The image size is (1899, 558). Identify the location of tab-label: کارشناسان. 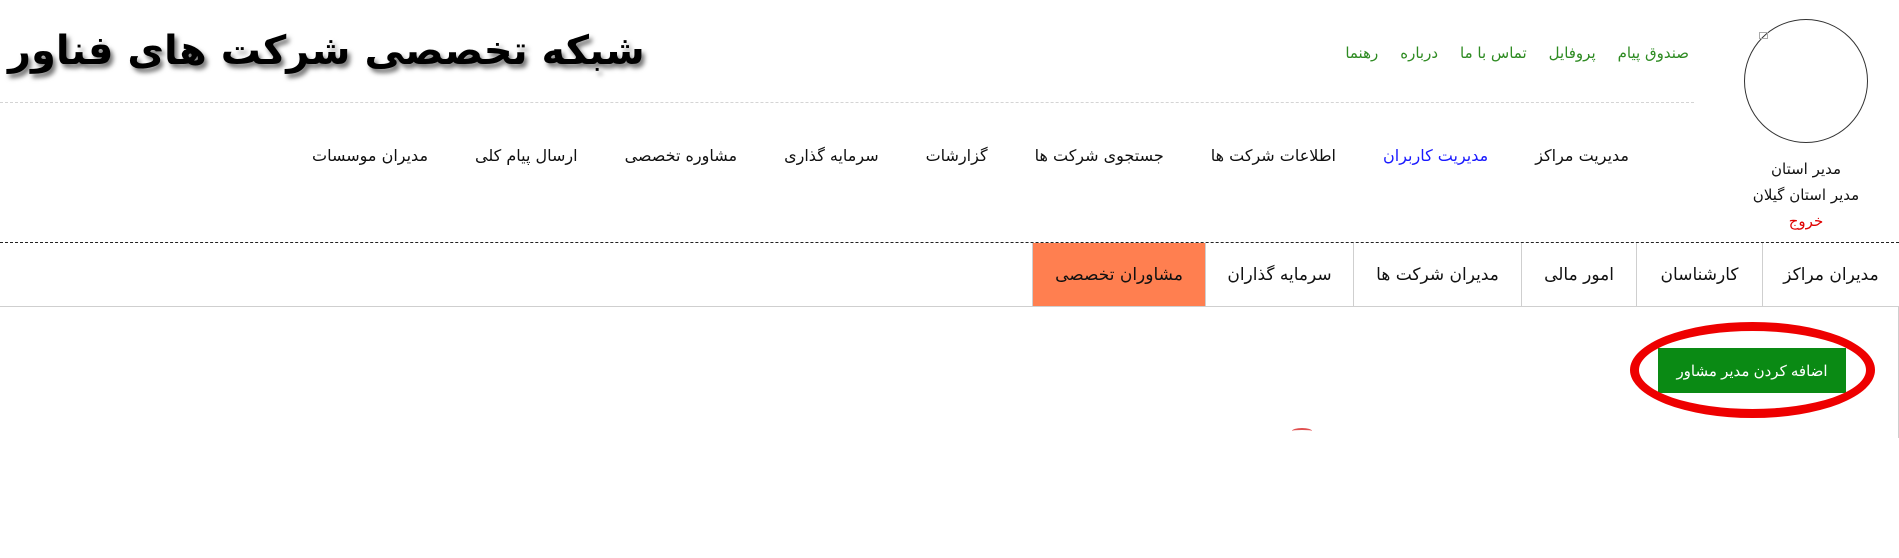
(1699, 274).